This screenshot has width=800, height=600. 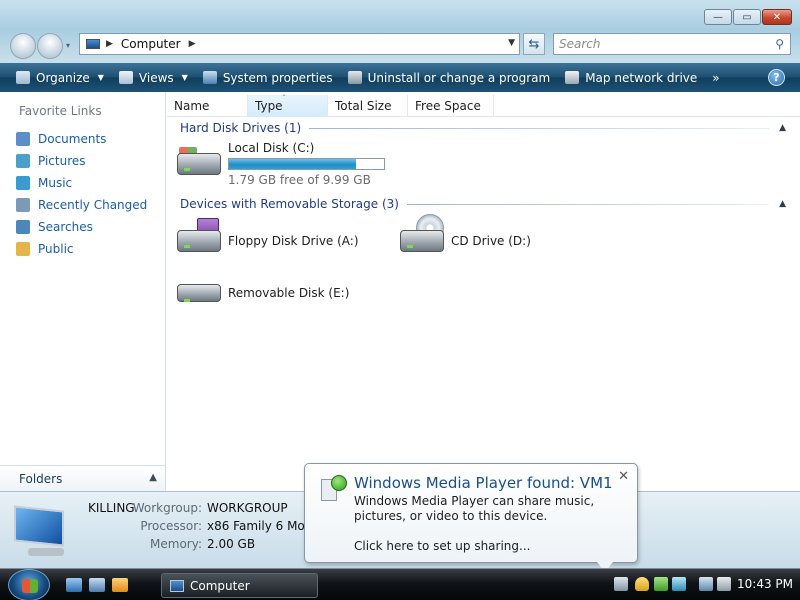 What do you see at coordinates (74, 585) in the screenshot?
I see `show-desktop-icon` at bounding box center [74, 585].